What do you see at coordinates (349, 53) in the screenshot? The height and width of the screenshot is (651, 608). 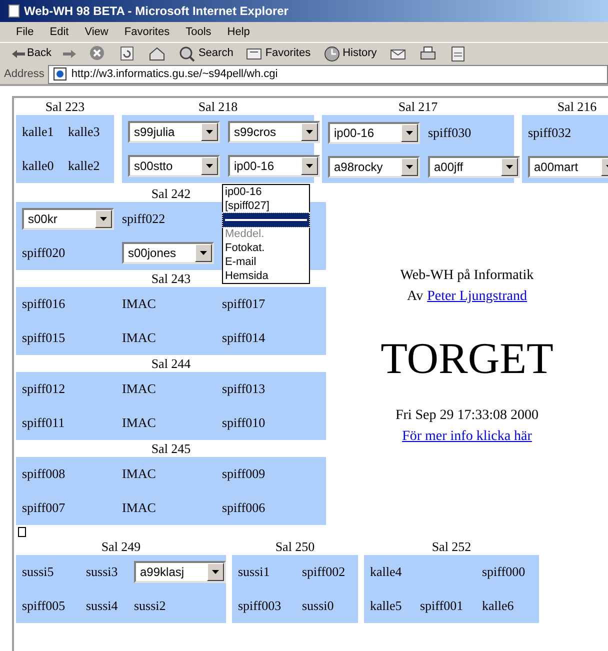 I see `toolbar-button: History` at bounding box center [349, 53].